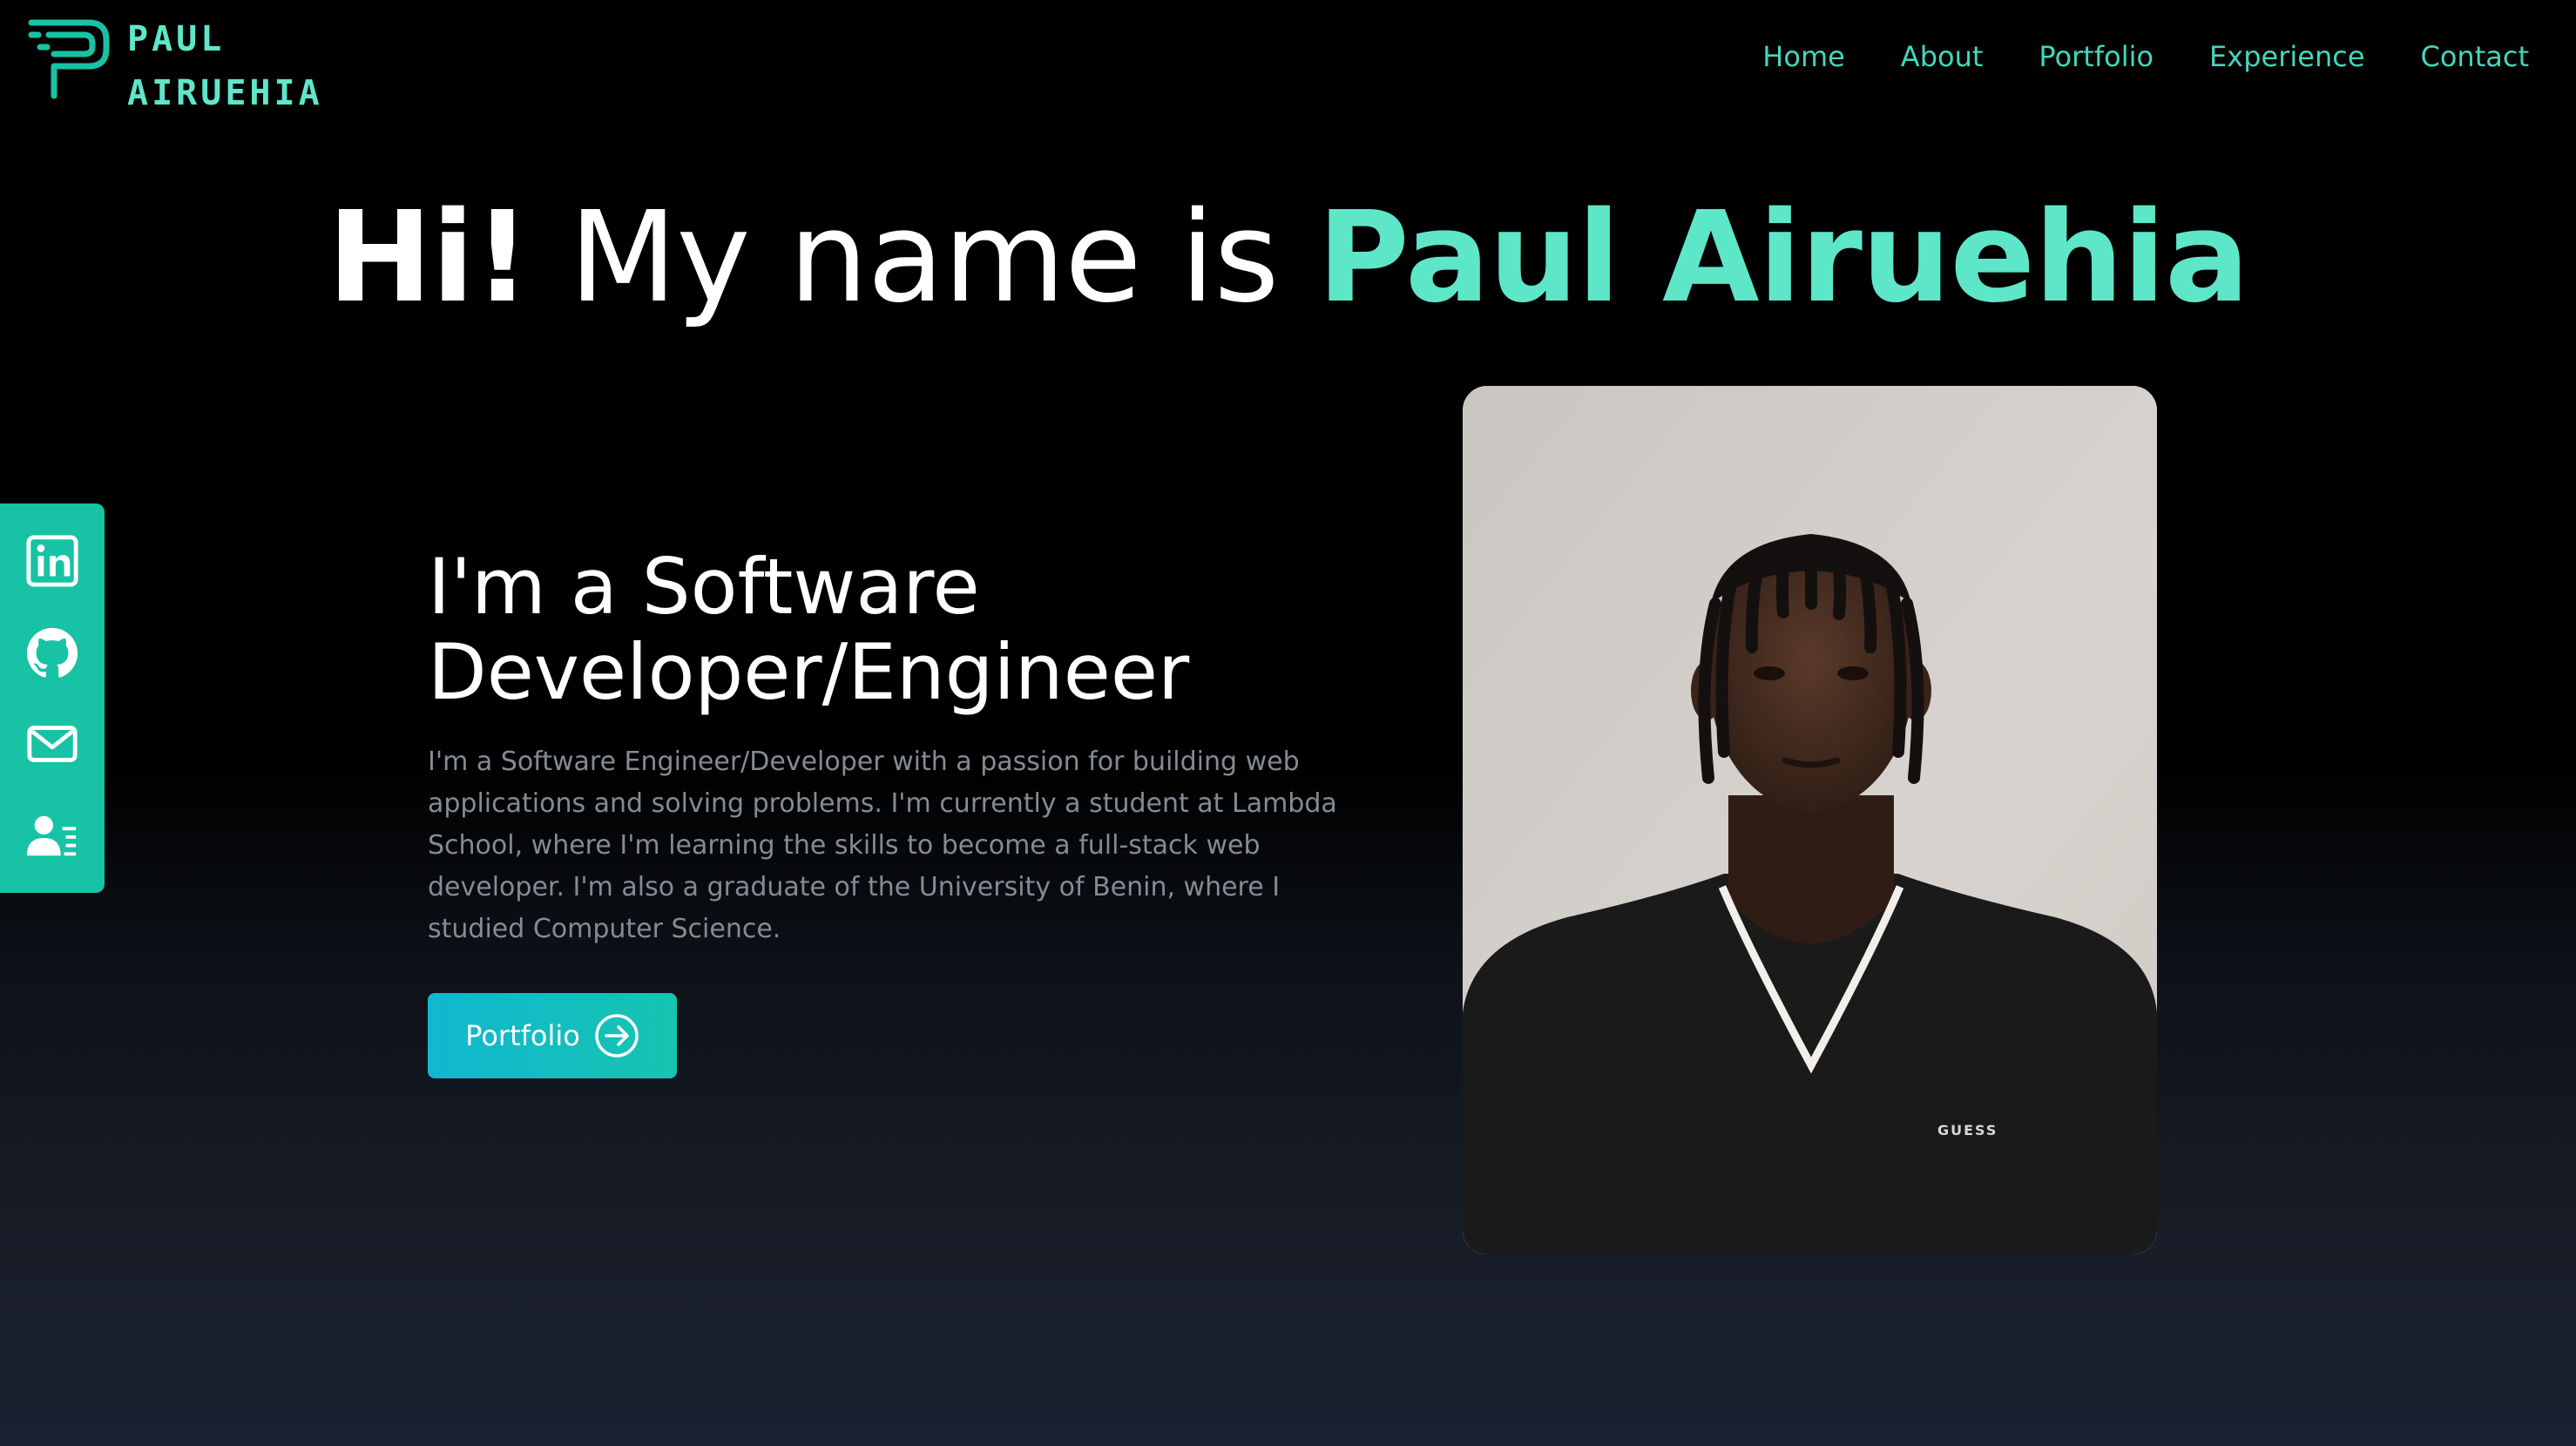  I want to click on logo-mark-icon, so click(69, 59).